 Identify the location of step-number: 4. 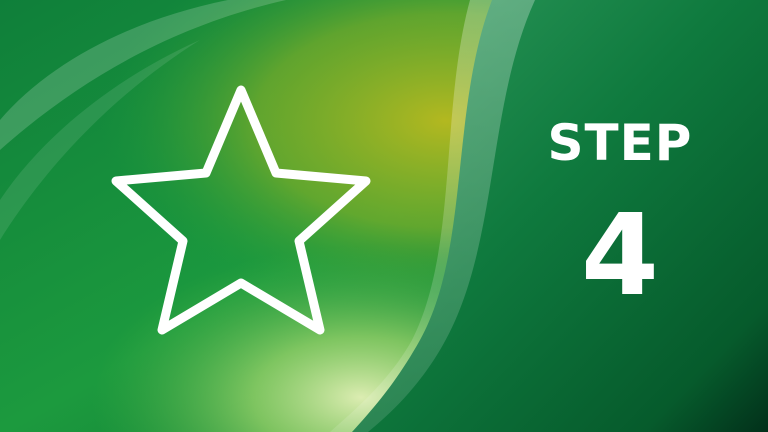
(620, 256).